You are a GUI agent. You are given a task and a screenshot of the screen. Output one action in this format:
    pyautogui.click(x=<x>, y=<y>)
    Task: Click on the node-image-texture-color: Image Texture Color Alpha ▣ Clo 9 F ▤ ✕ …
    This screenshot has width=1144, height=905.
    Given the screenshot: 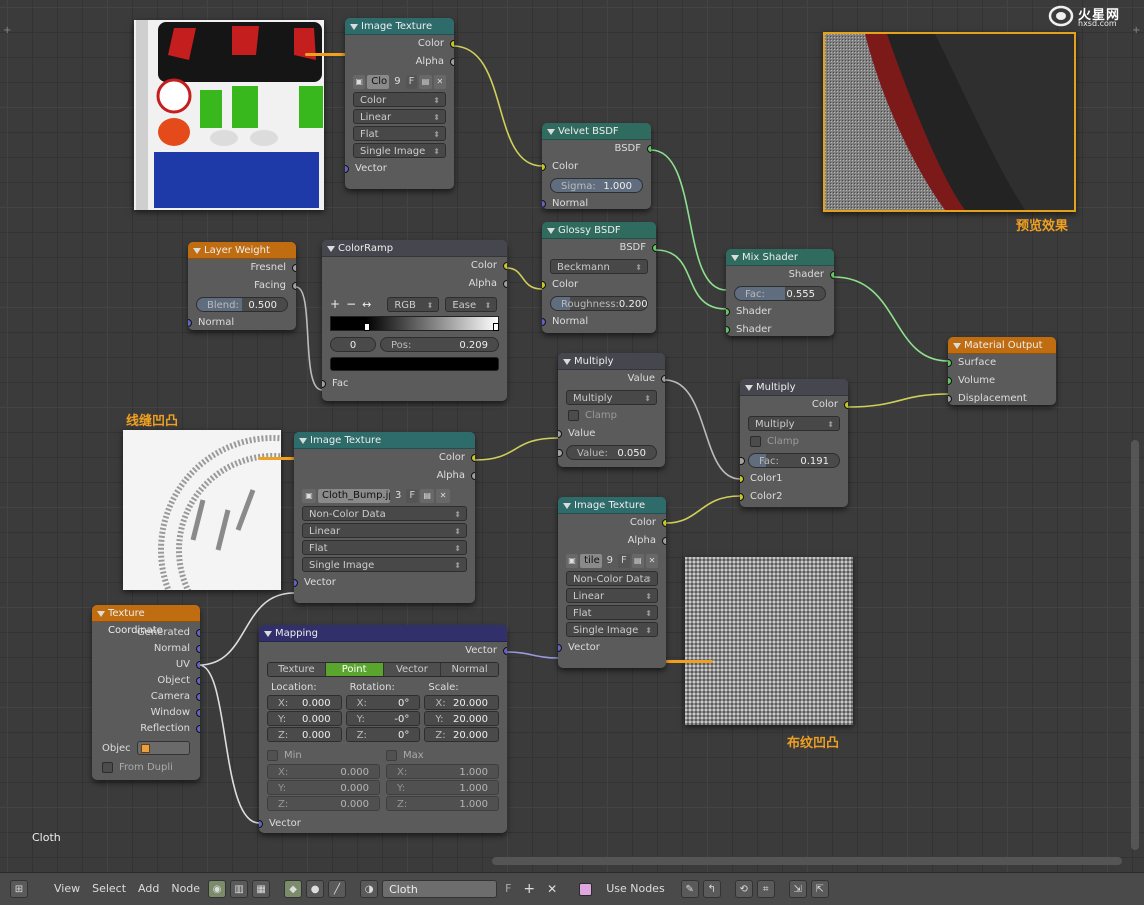 What is the action you would take?
    pyautogui.click(x=399, y=103)
    